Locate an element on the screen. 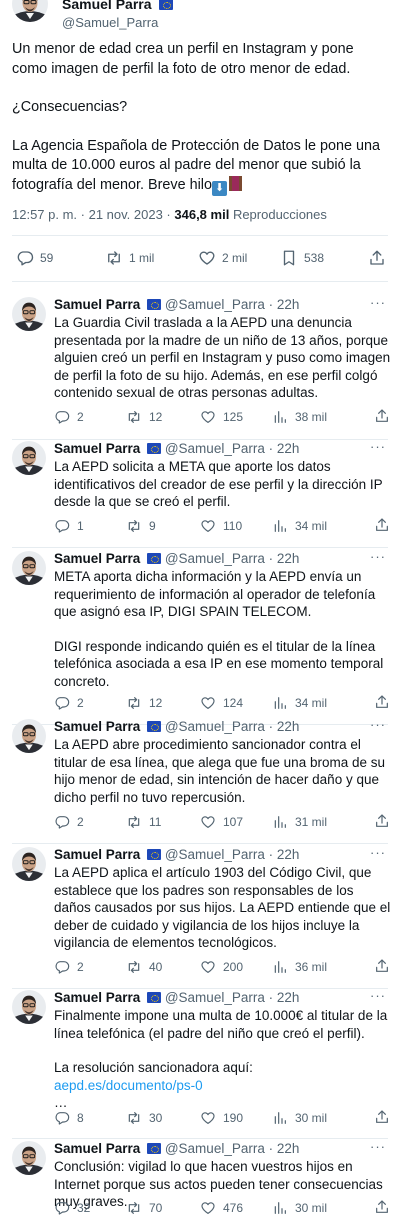 This screenshot has height=1227, width=400. like-button: 125 is located at coordinates (221, 417).